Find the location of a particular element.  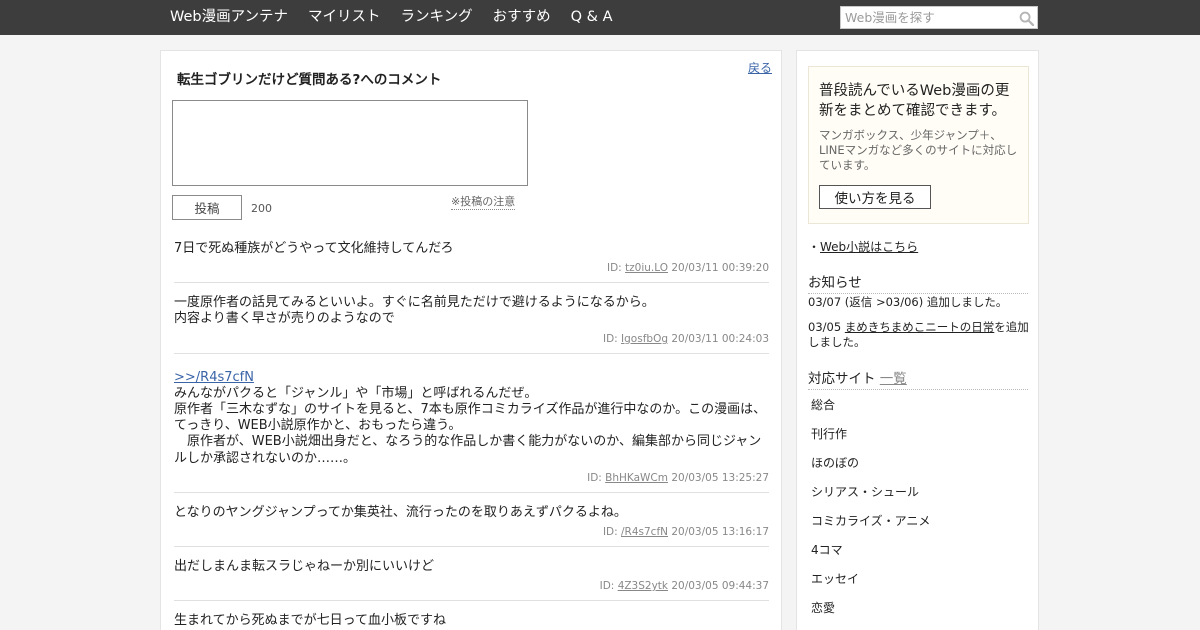

comment-date: 20/03/05 09:44:37 is located at coordinates (720, 586).